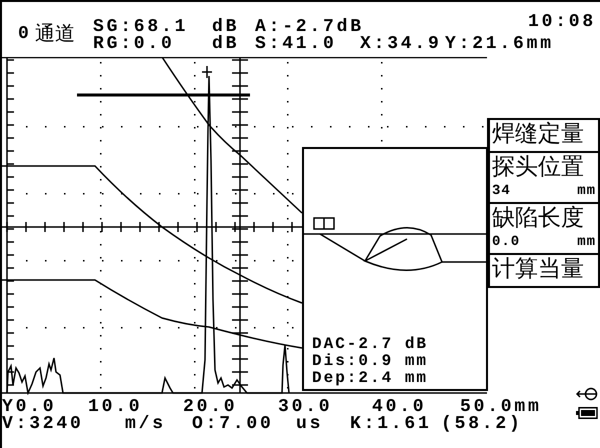 The height and width of the screenshot is (448, 600). What do you see at coordinates (306, 407) in the screenshot?
I see `axis-label: 30.0` at bounding box center [306, 407].